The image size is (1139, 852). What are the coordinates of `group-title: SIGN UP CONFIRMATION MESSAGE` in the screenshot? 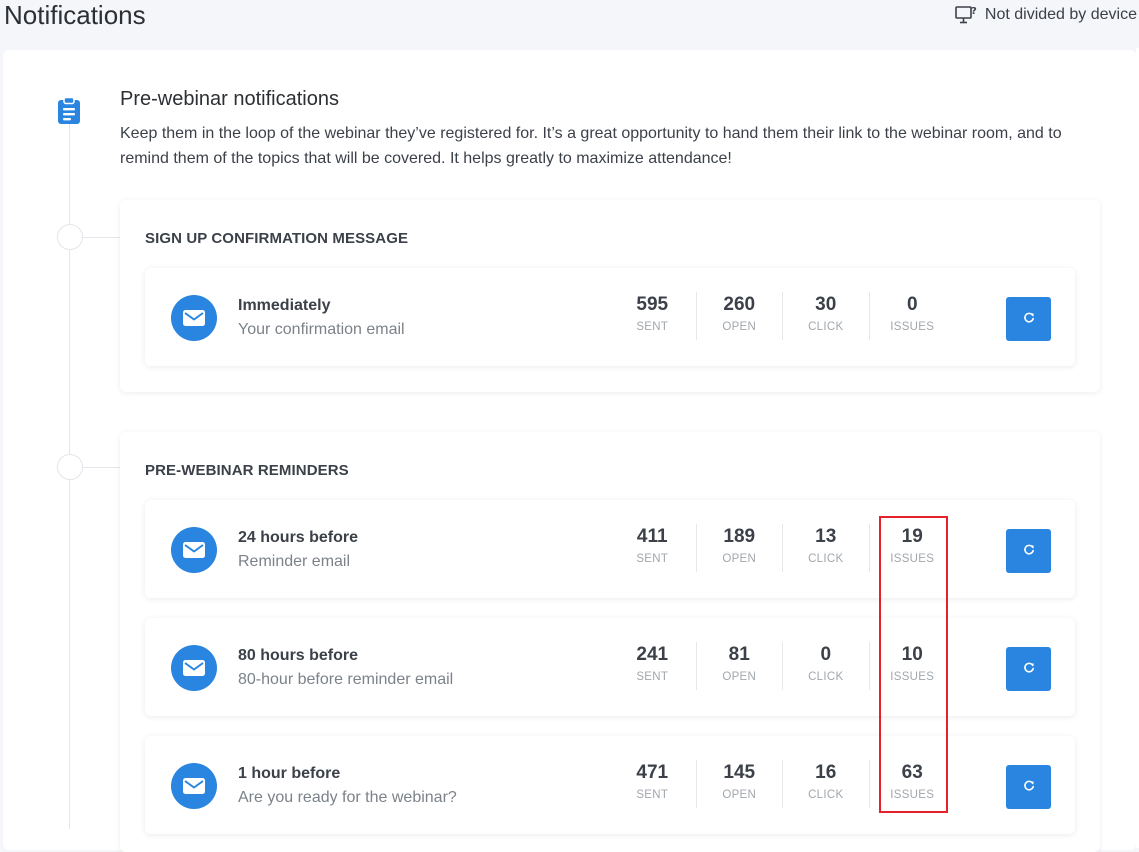 It's located at (277, 238).